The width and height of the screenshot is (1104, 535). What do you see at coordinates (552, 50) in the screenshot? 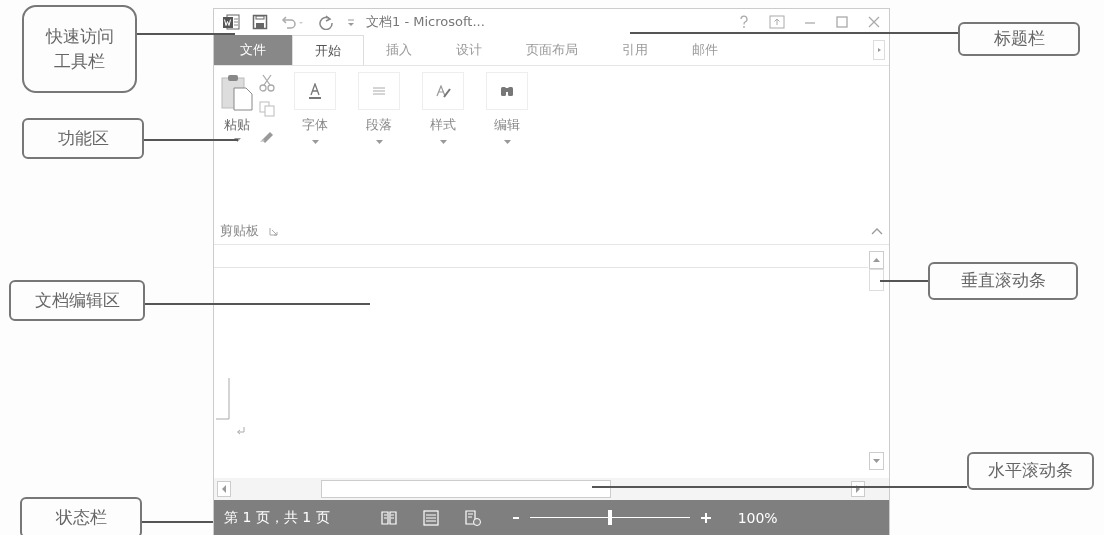
I see `ribbon-tab: 页面布局` at bounding box center [552, 50].